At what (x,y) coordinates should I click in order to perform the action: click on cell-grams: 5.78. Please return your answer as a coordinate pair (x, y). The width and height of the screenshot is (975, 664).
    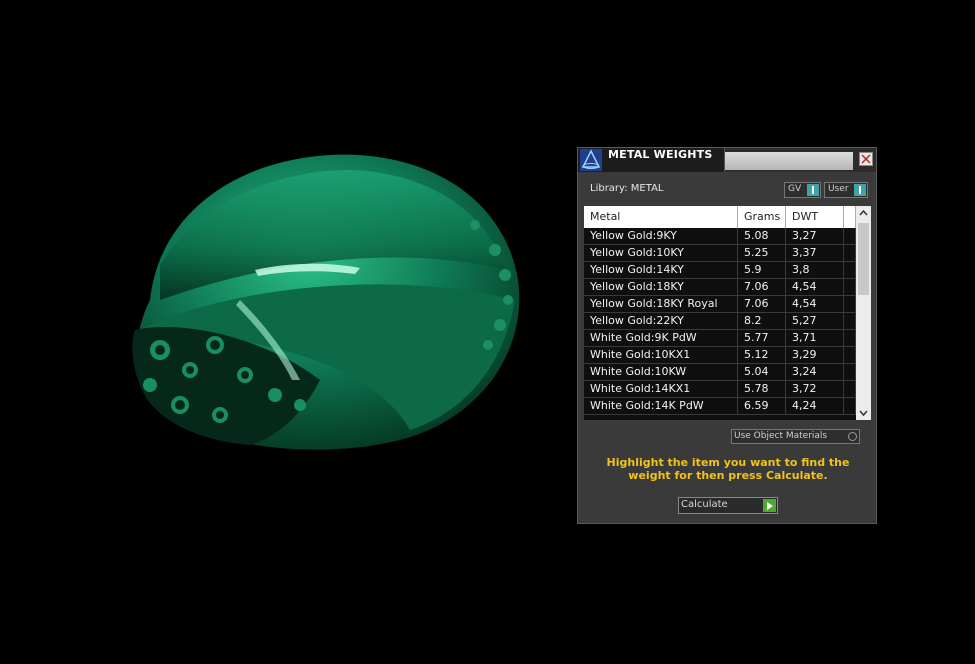
    Looking at the image, I should click on (762, 389).